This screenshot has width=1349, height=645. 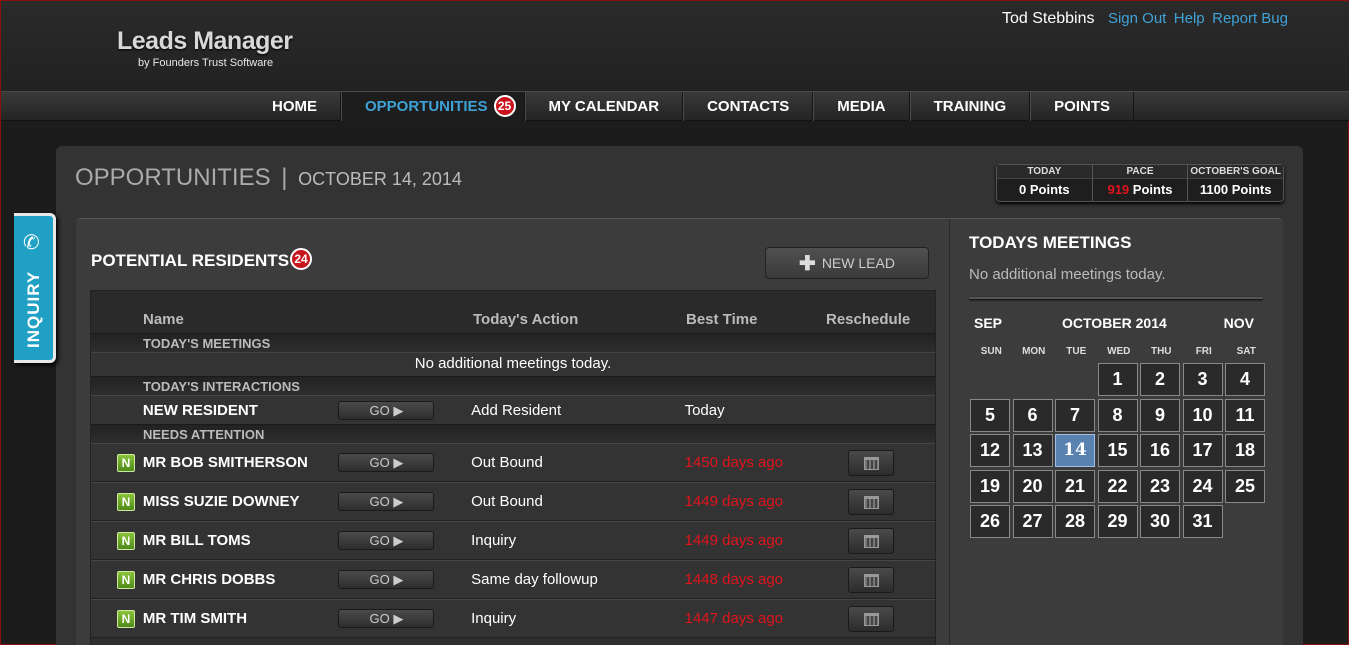 What do you see at coordinates (1140, 183) in the screenshot?
I see `stat-pace: PACE 919 Points` at bounding box center [1140, 183].